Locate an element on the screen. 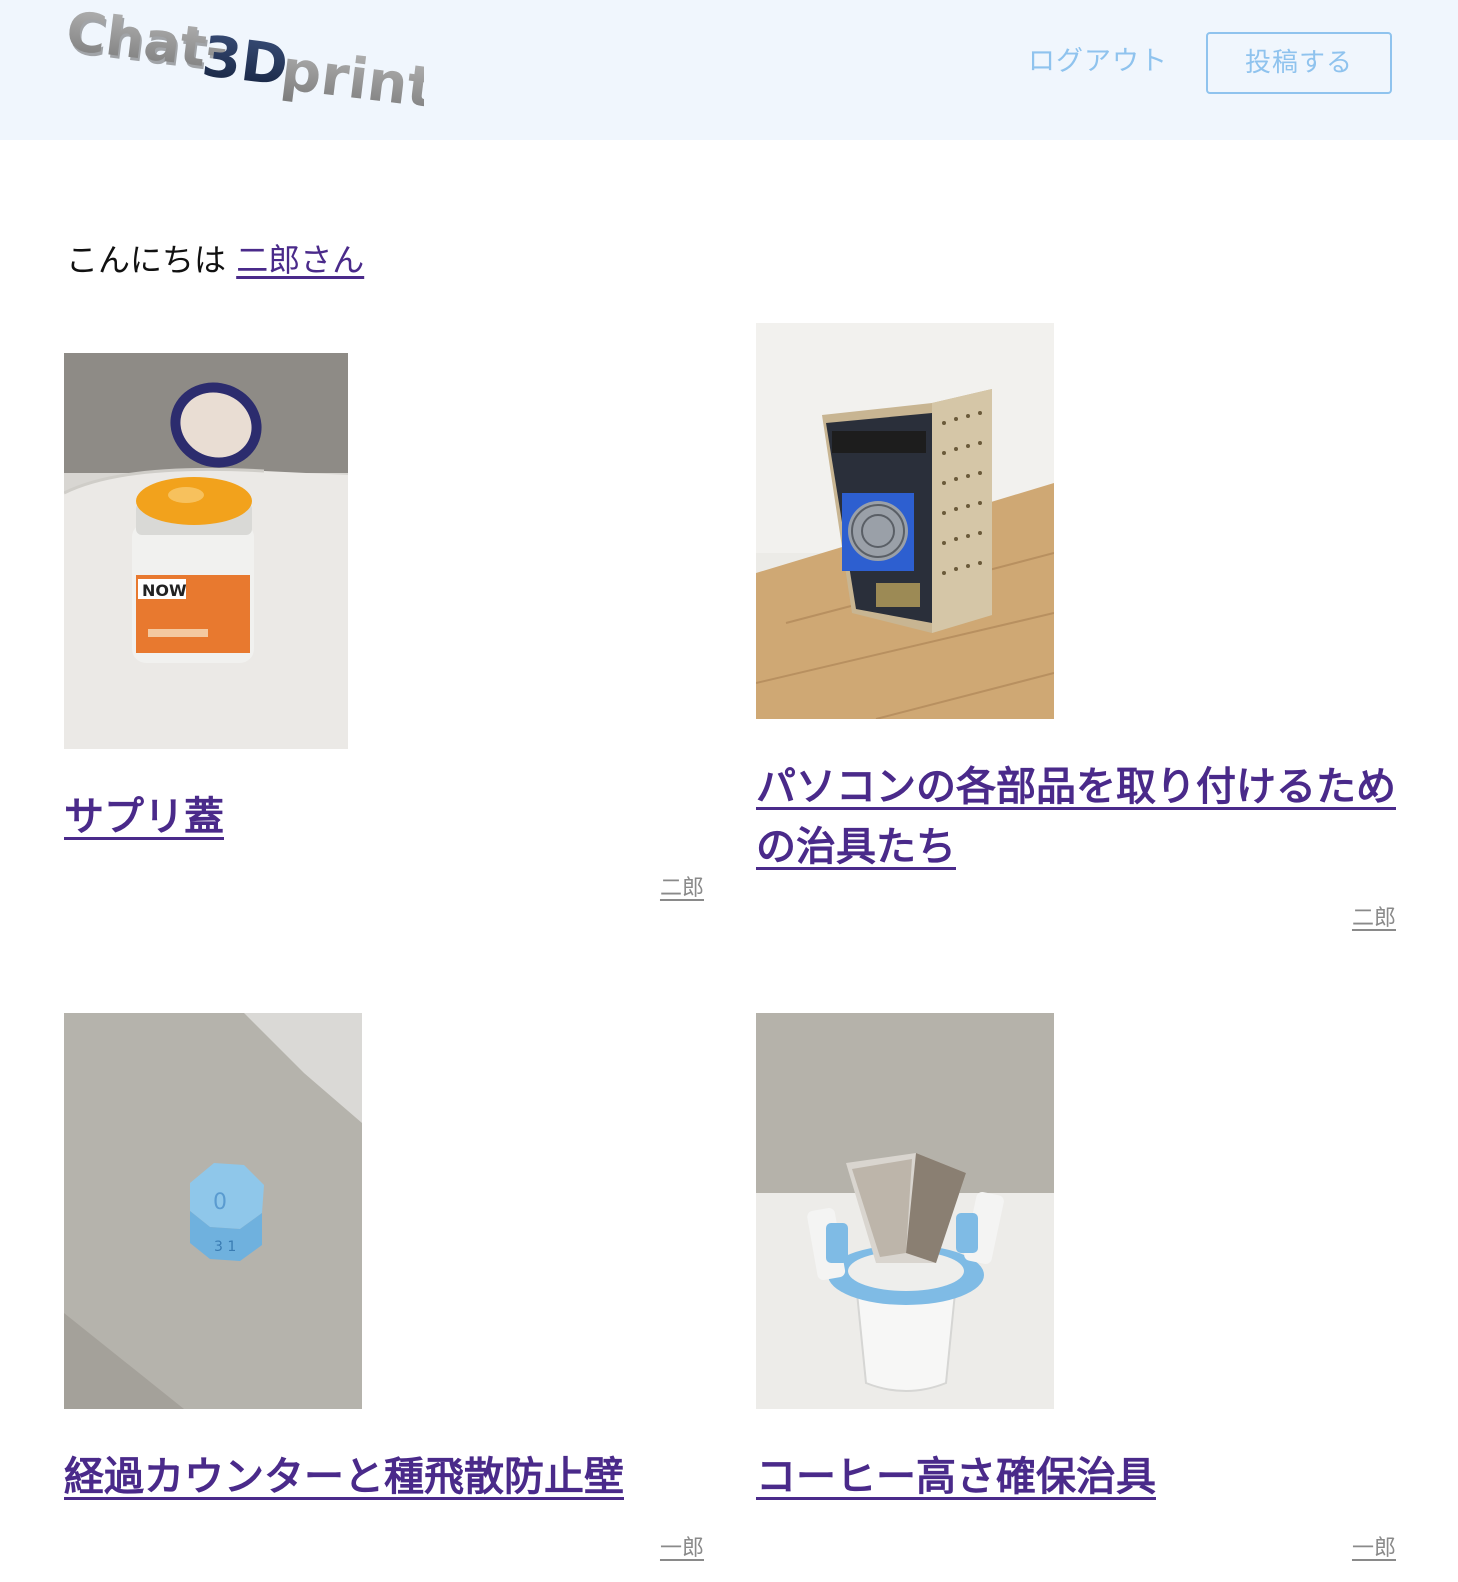  post-title-link: コーヒー高さ確保治具 is located at coordinates (1076, 1477).